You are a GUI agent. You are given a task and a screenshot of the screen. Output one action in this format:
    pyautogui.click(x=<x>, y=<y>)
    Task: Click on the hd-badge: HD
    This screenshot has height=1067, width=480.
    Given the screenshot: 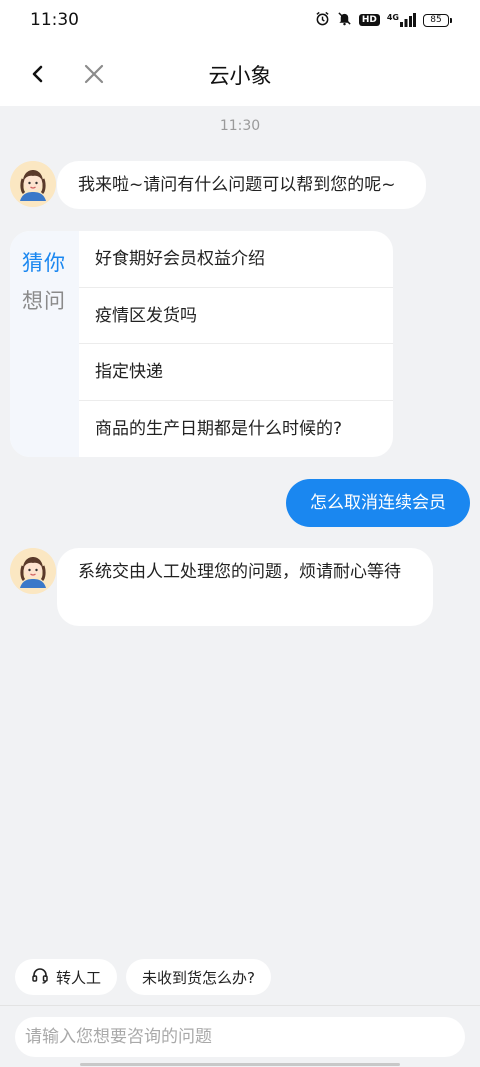 What is the action you would take?
    pyautogui.click(x=369, y=20)
    